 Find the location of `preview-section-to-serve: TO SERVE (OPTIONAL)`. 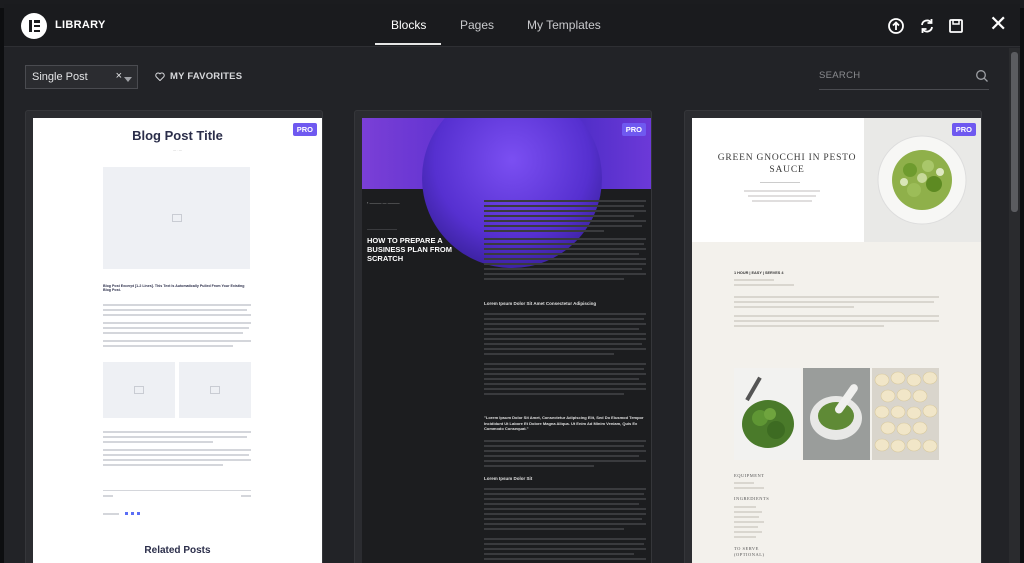

preview-section-to-serve: TO SERVE (OPTIONAL) is located at coordinates (749, 551).